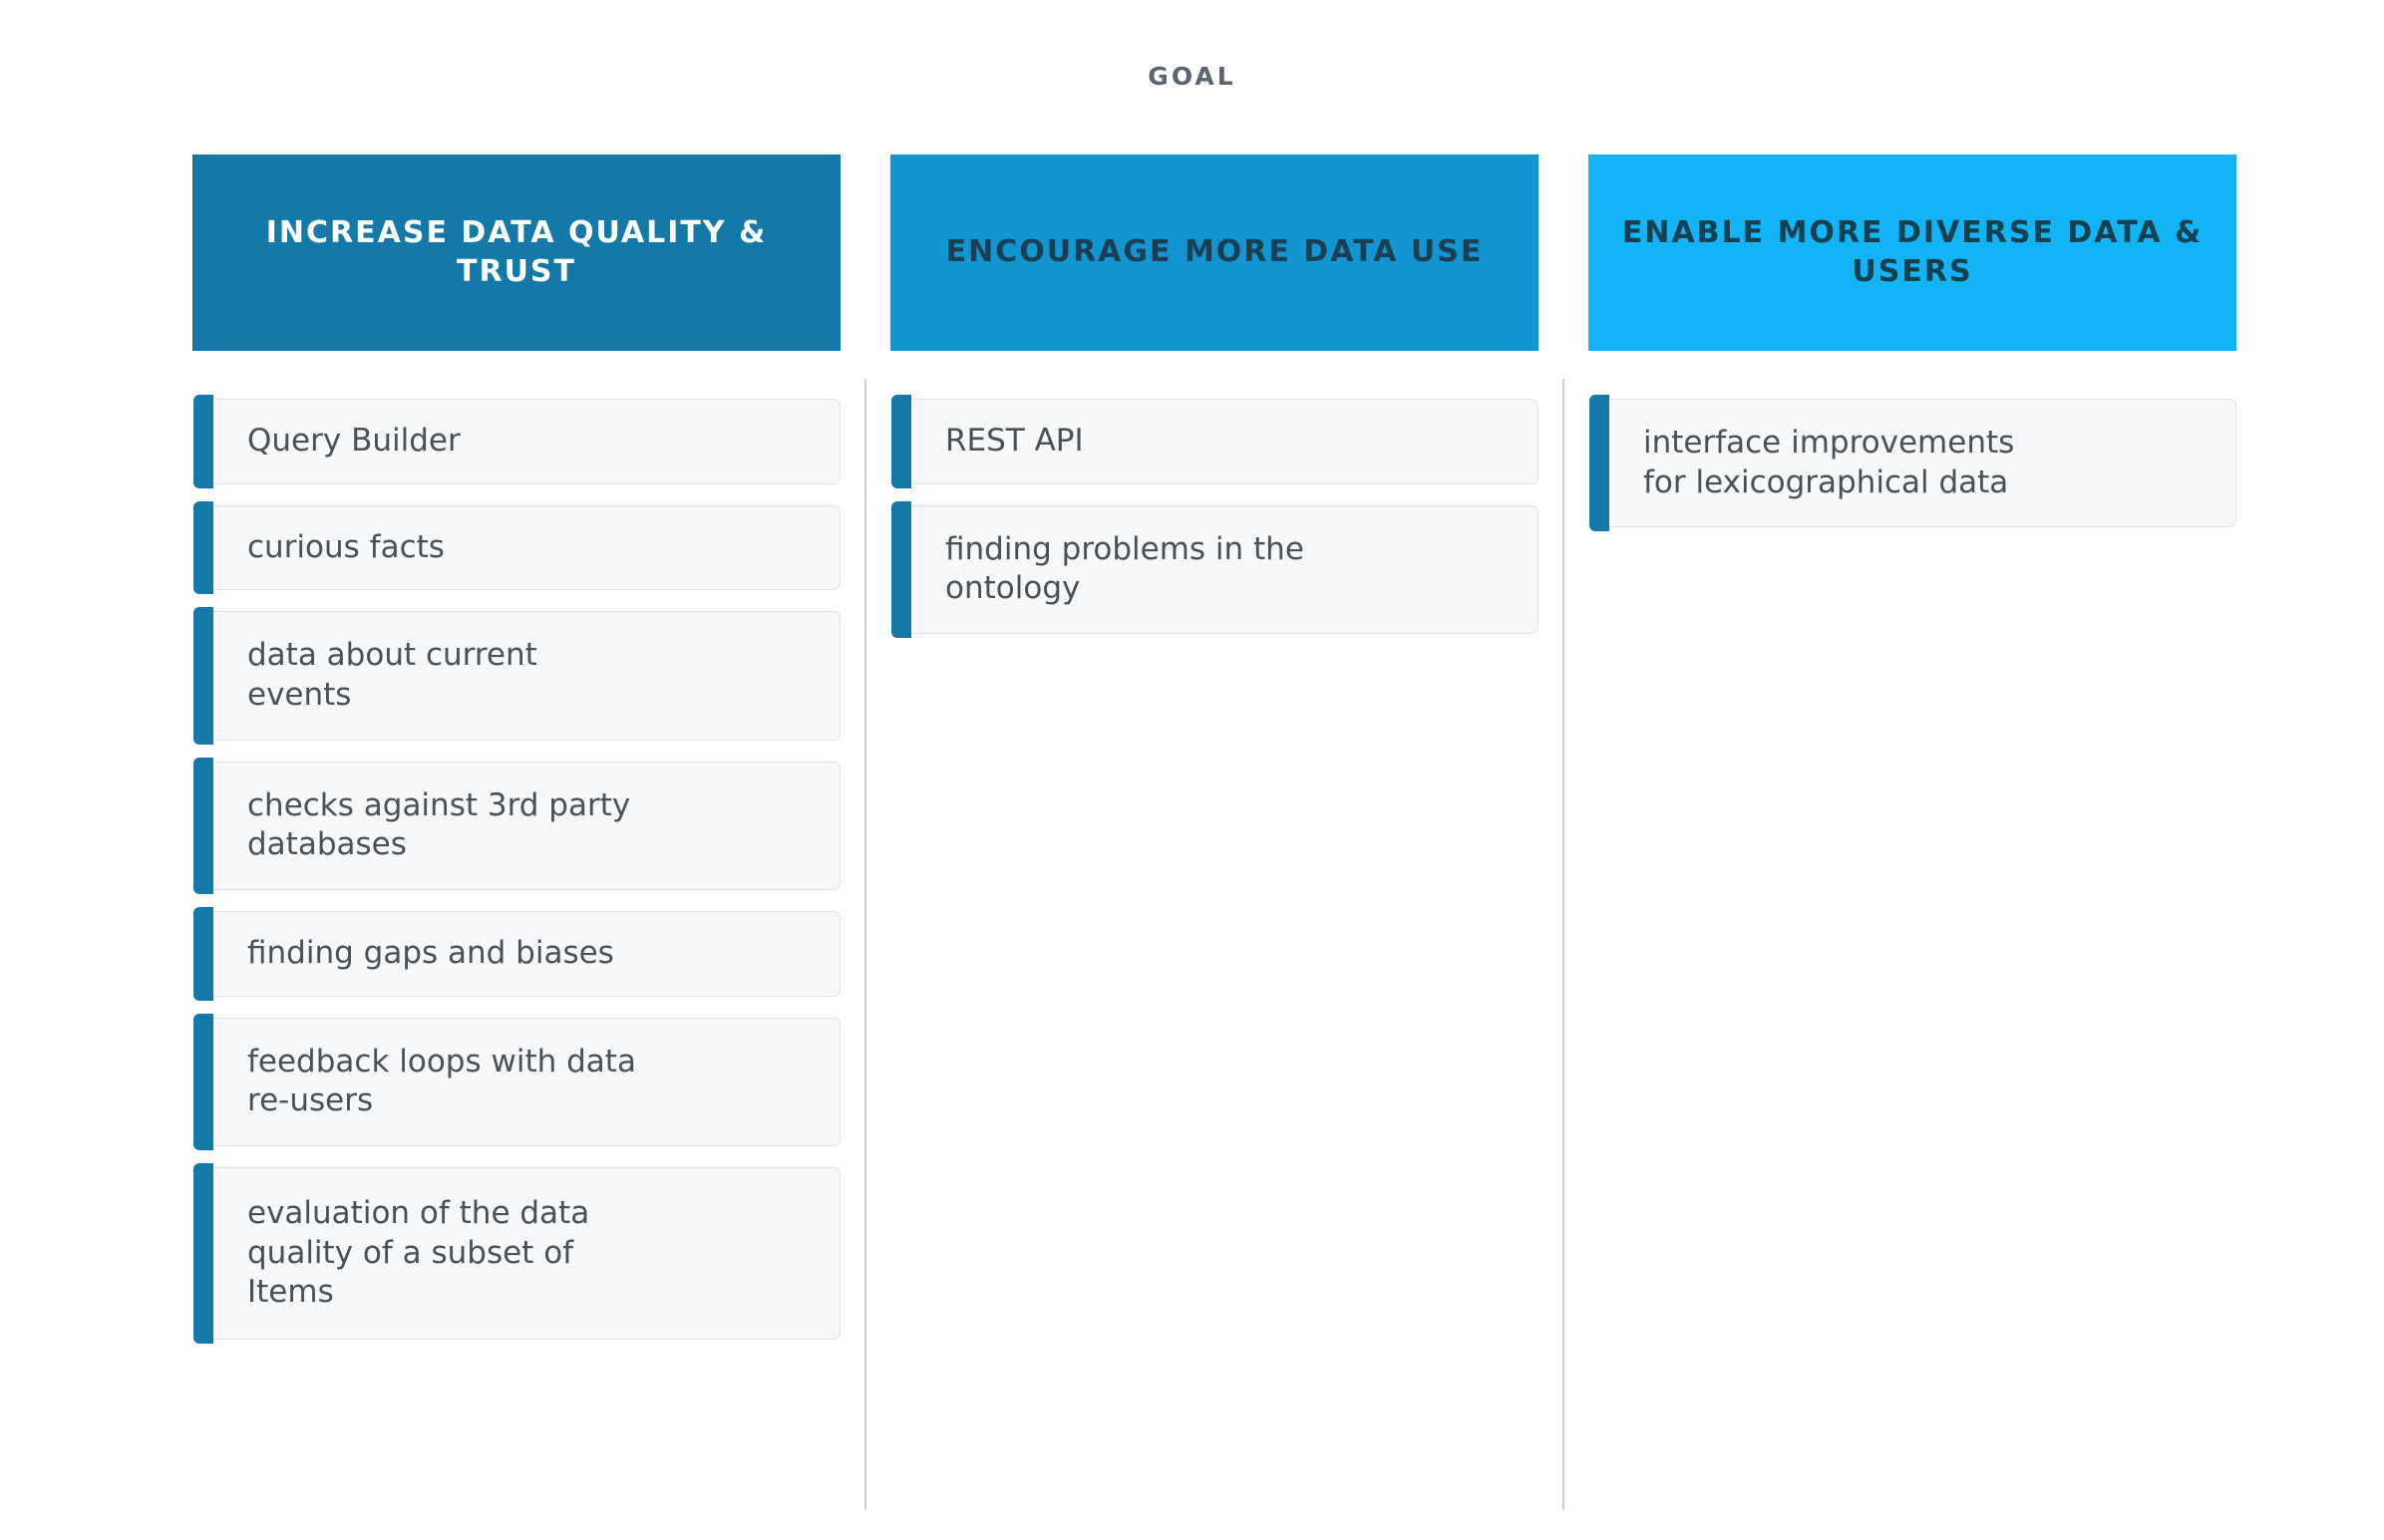 The image size is (2384, 1540). Describe the element at coordinates (439, 825) in the screenshot. I see `card-label: checks against 3rd party databases` at that location.